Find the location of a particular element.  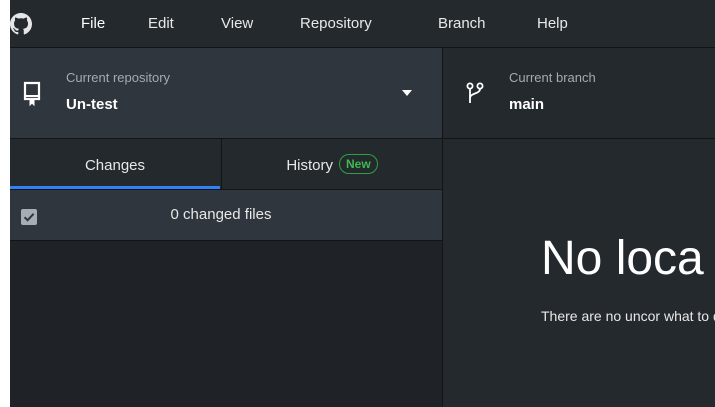

blankslate-title: No loca is located at coordinates (622, 258).